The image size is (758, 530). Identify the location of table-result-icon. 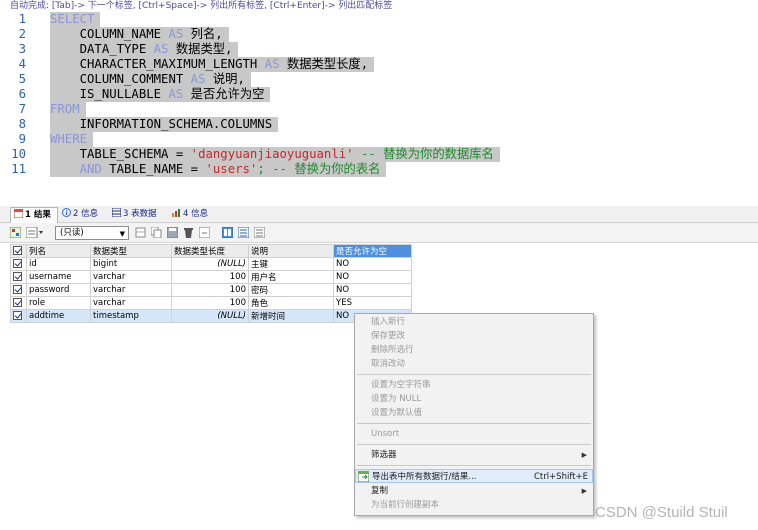
(18, 213).